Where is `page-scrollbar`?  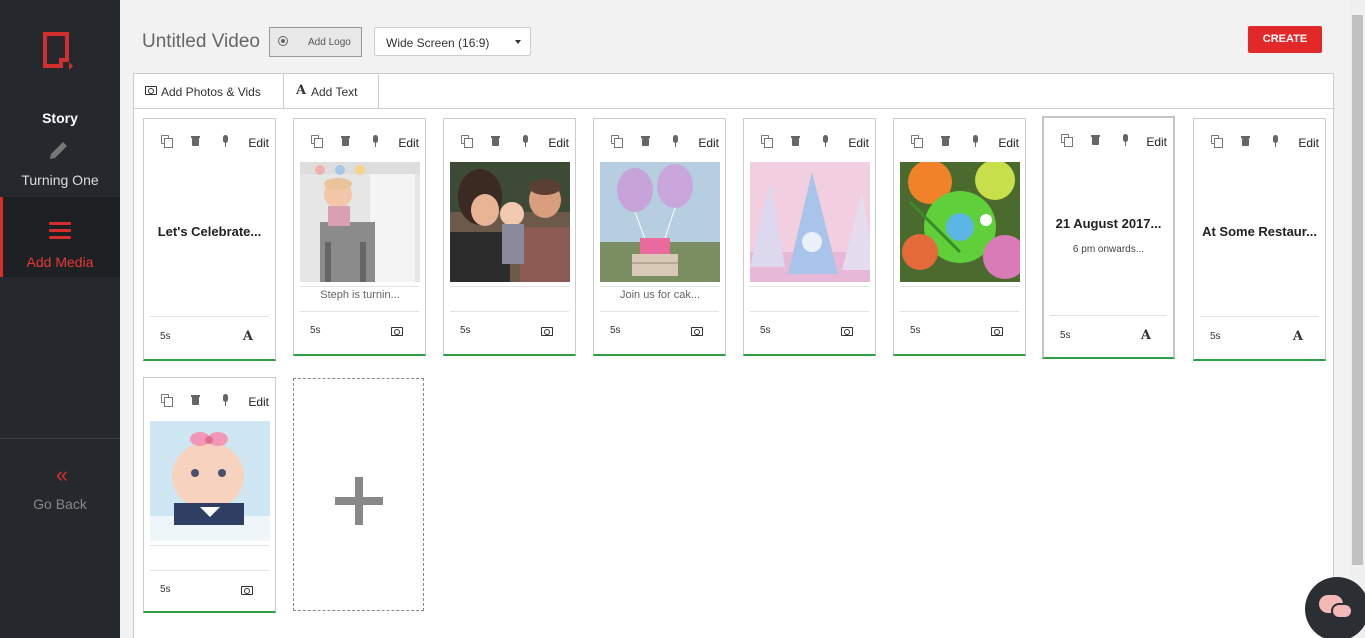 page-scrollbar is located at coordinates (1357, 319).